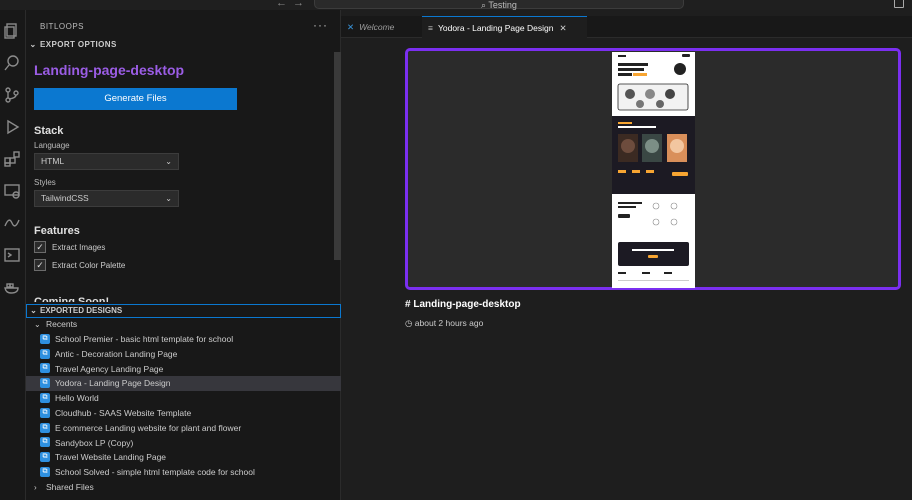 The image size is (912, 500). Describe the element at coordinates (45, 182) in the screenshot. I see `styles-label: Styles` at that location.